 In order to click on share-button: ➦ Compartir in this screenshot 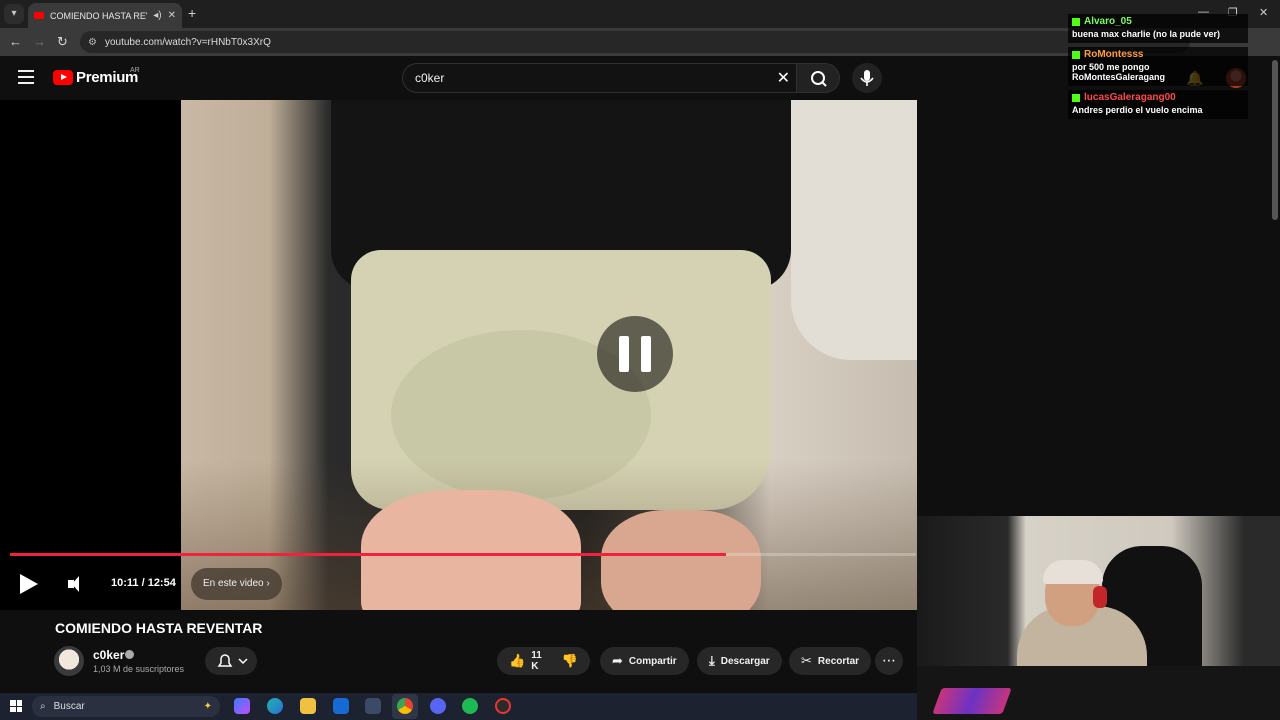, I will do `click(644, 661)`.